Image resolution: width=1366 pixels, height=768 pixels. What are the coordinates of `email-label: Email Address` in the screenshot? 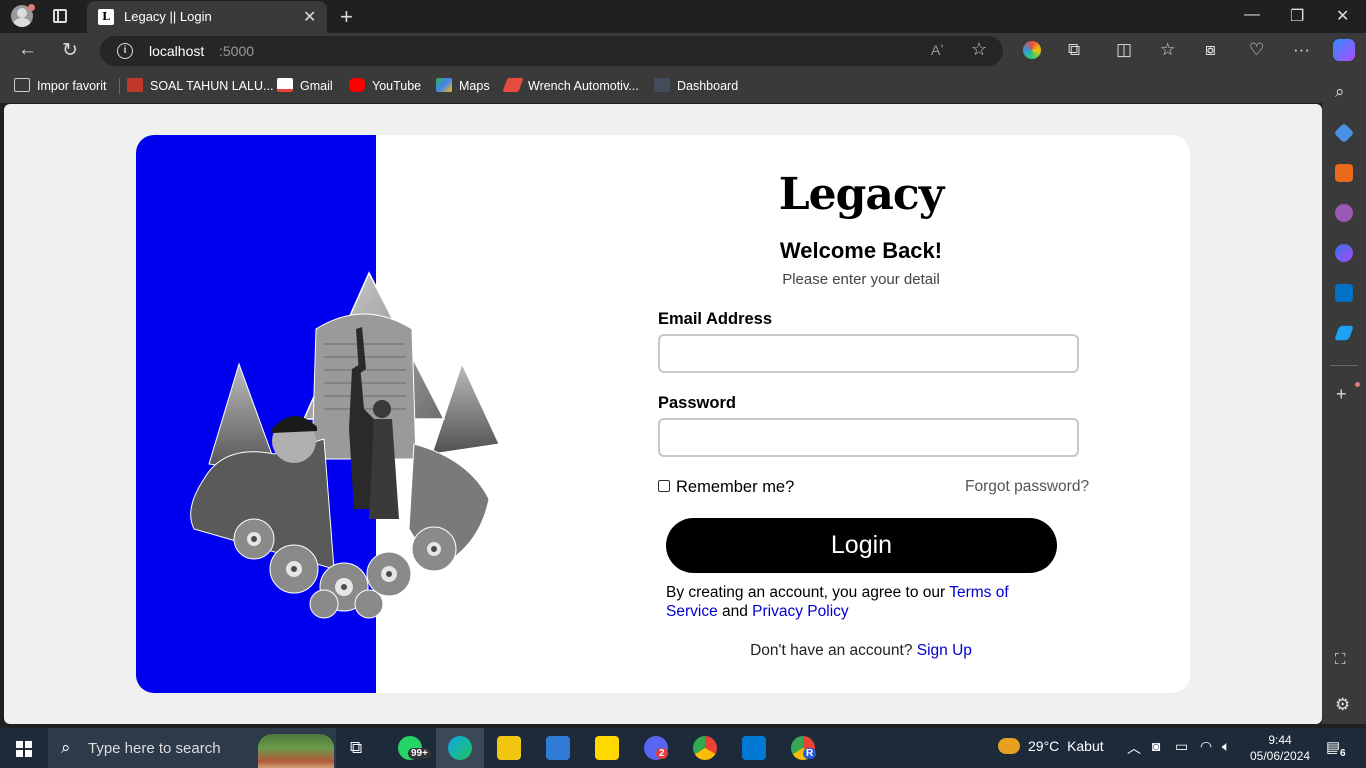 It's located at (715, 319).